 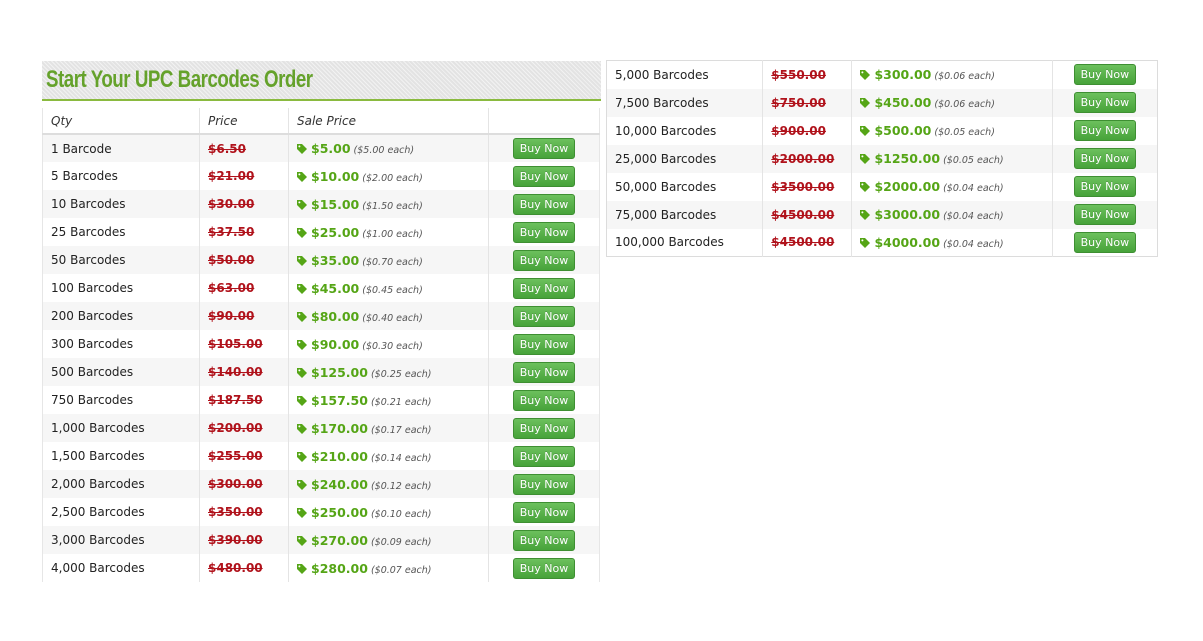 I want to click on sale-price-cell: $15.00 ($1.50 each), so click(x=388, y=204).